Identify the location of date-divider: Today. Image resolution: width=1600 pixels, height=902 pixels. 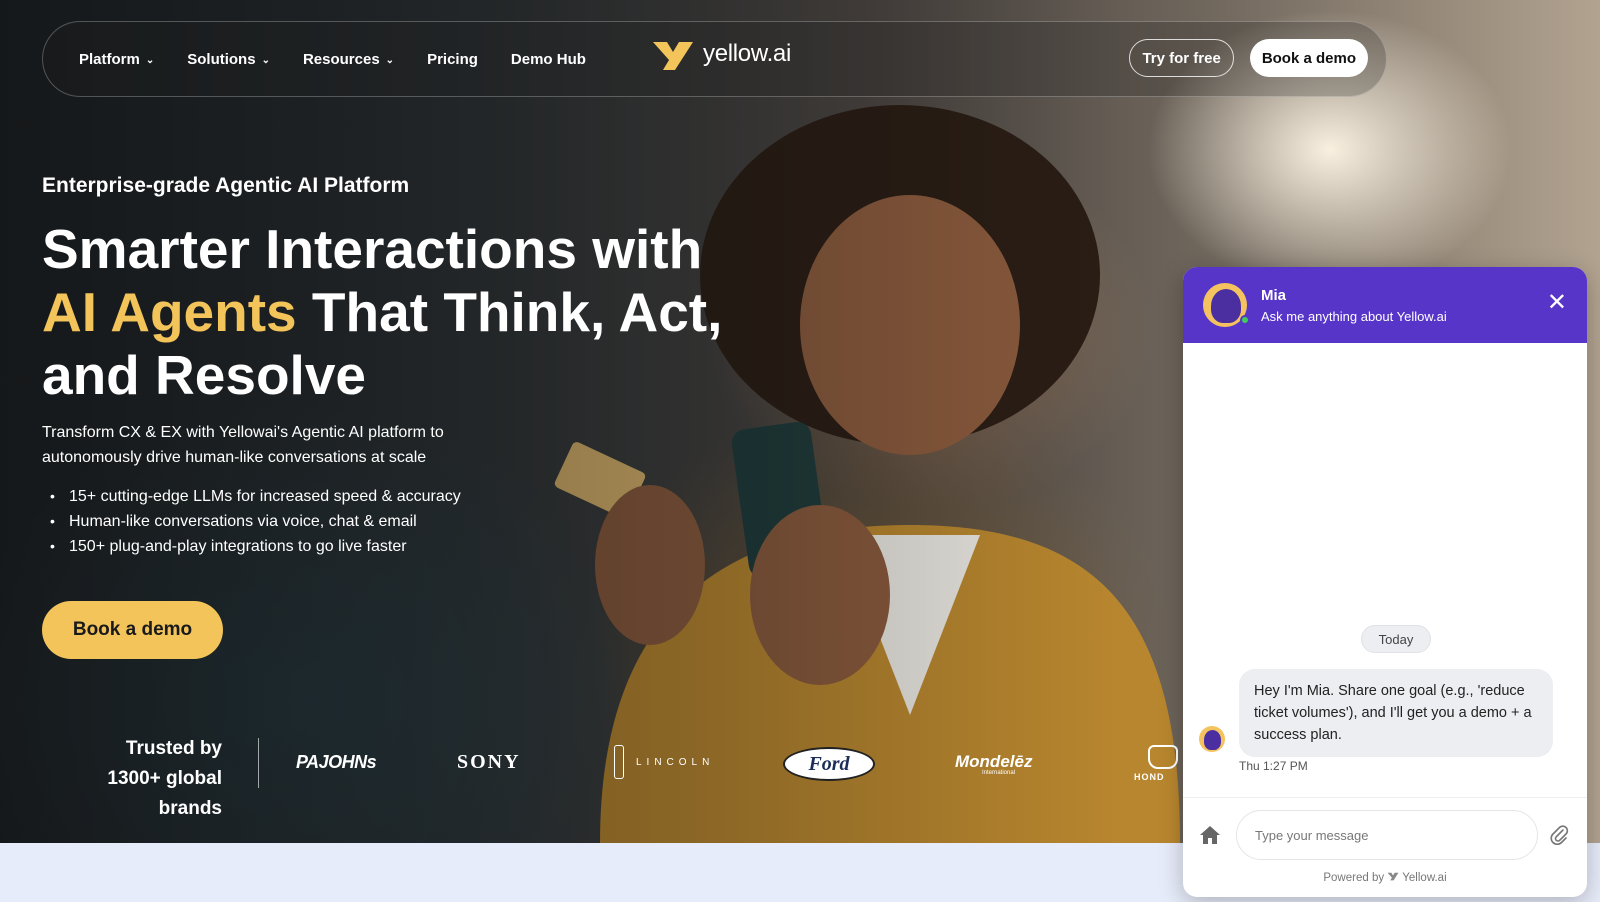
(1396, 639).